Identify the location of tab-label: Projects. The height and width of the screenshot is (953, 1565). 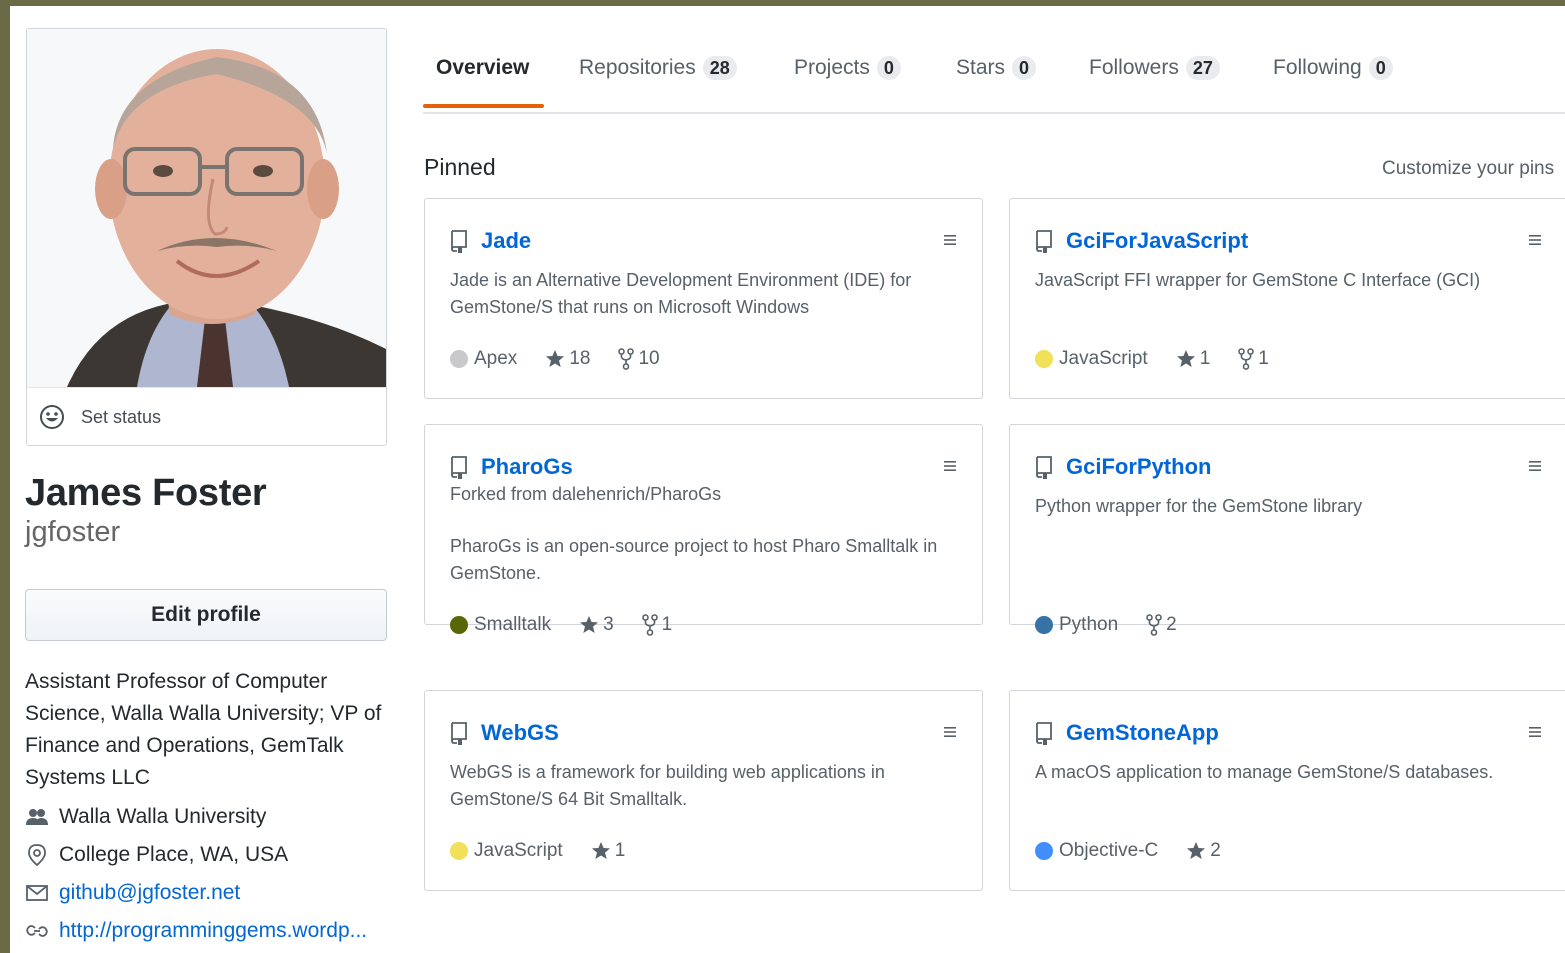
(832, 67).